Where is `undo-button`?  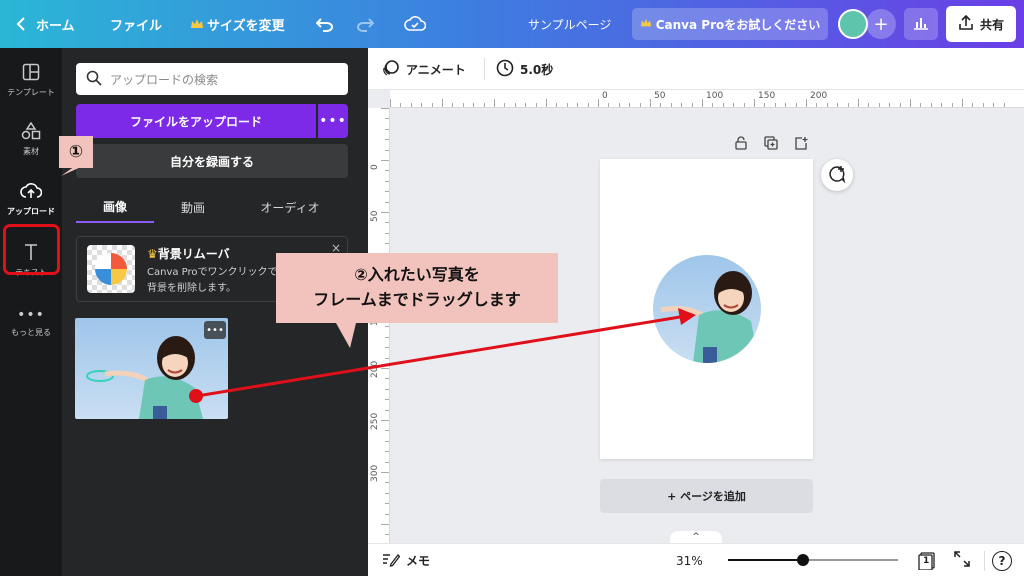 undo-button is located at coordinates (325, 24).